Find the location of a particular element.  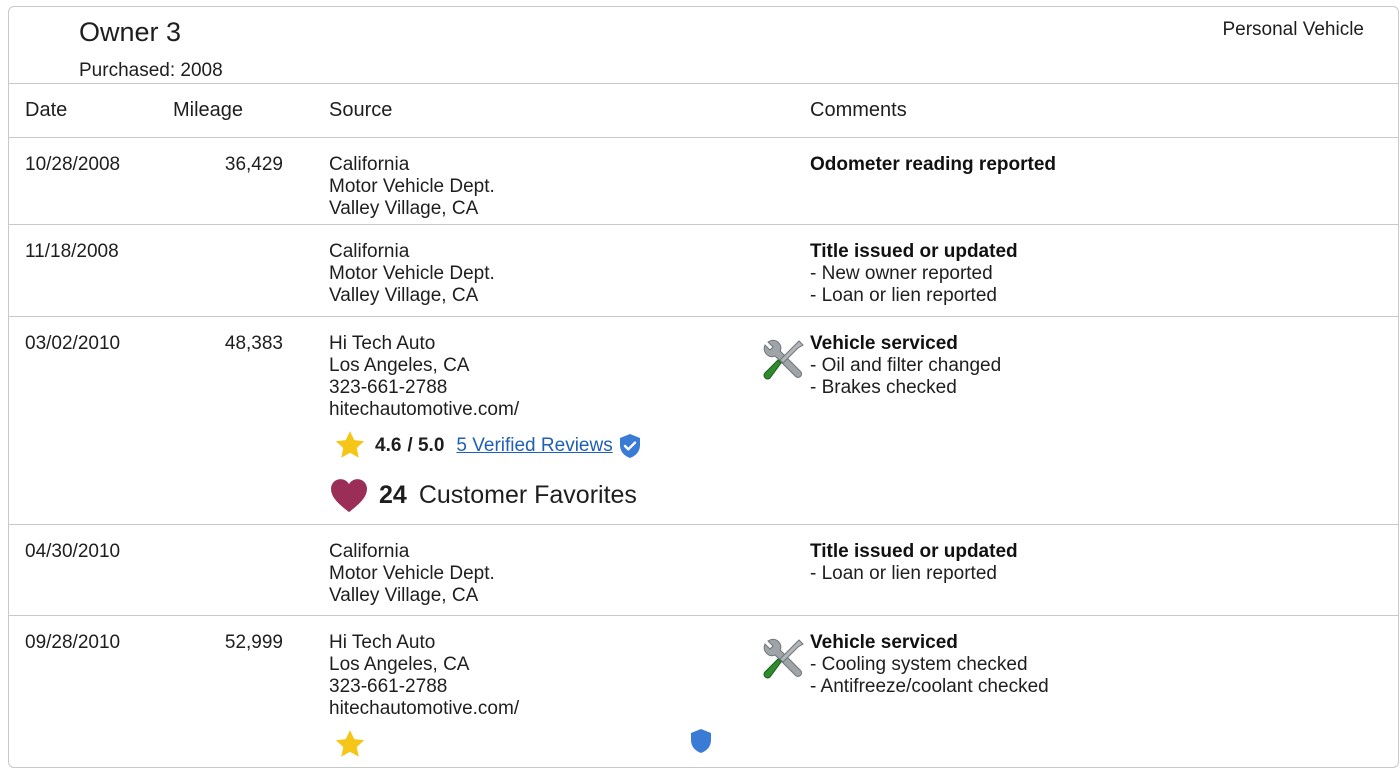

row-mileage: 52,999 is located at coordinates (253, 642).